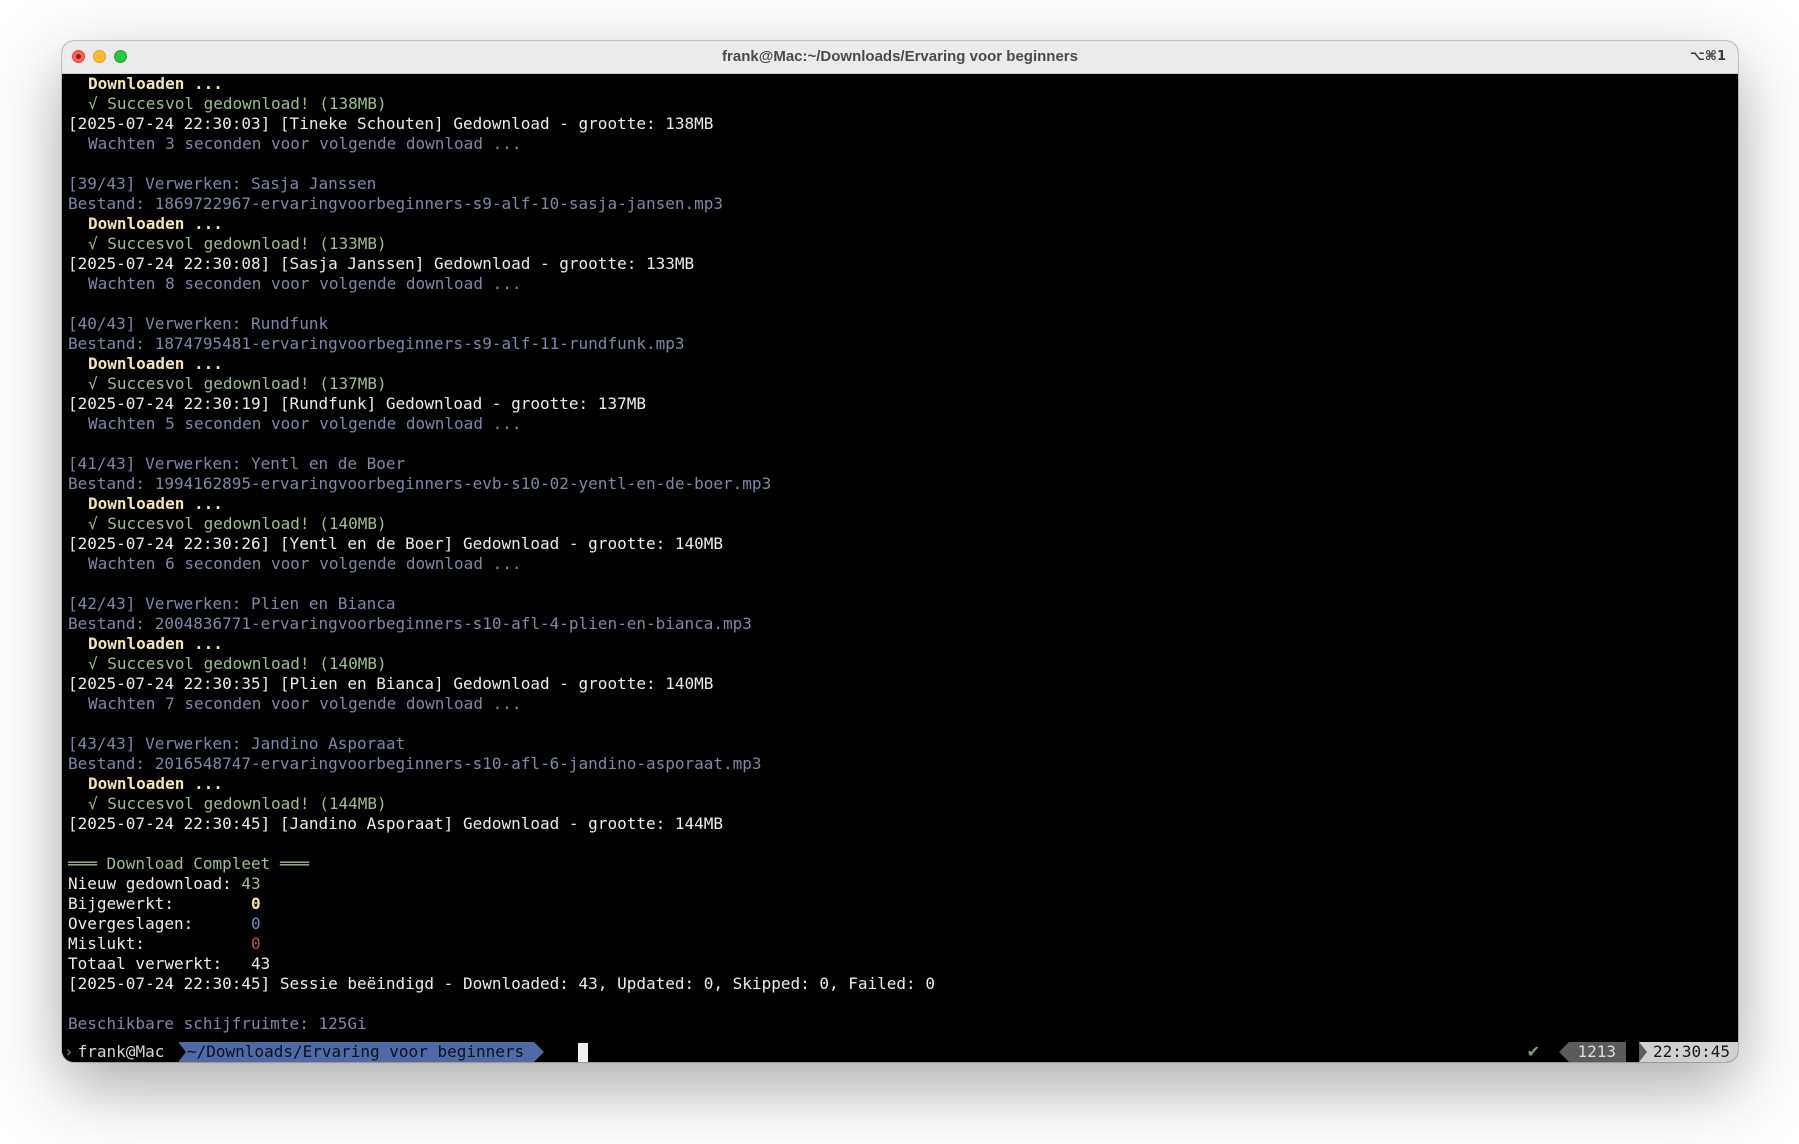 This screenshot has width=1799, height=1144. I want to click on summary-failed-row: Mislukt: 0, so click(900, 944).